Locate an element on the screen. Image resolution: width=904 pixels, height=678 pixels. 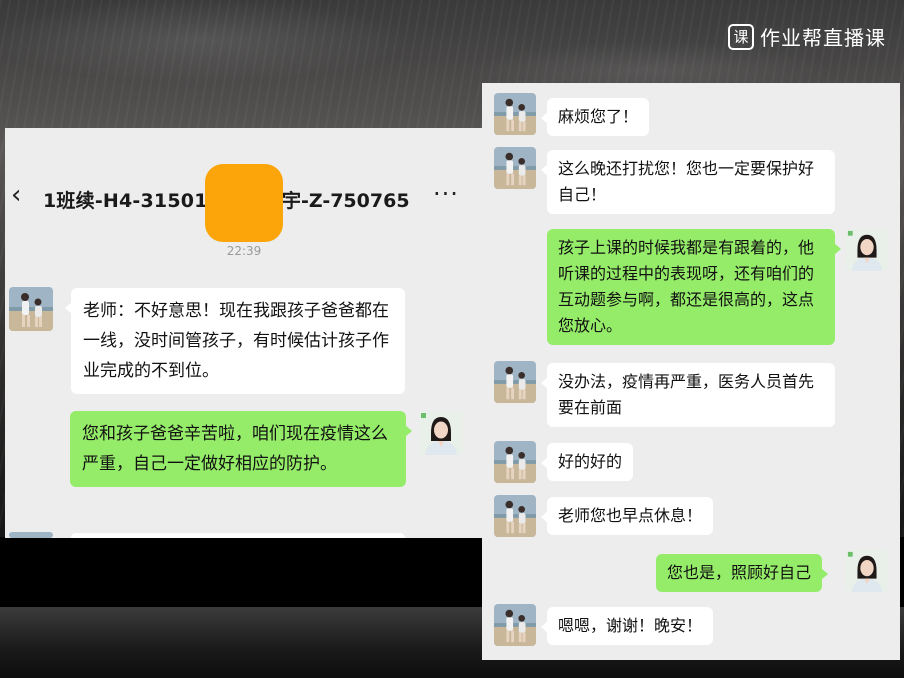
chat-header: ‹ 1班续-H4-315013 宇-Z-750765 ··· is located at coordinates (244, 185).